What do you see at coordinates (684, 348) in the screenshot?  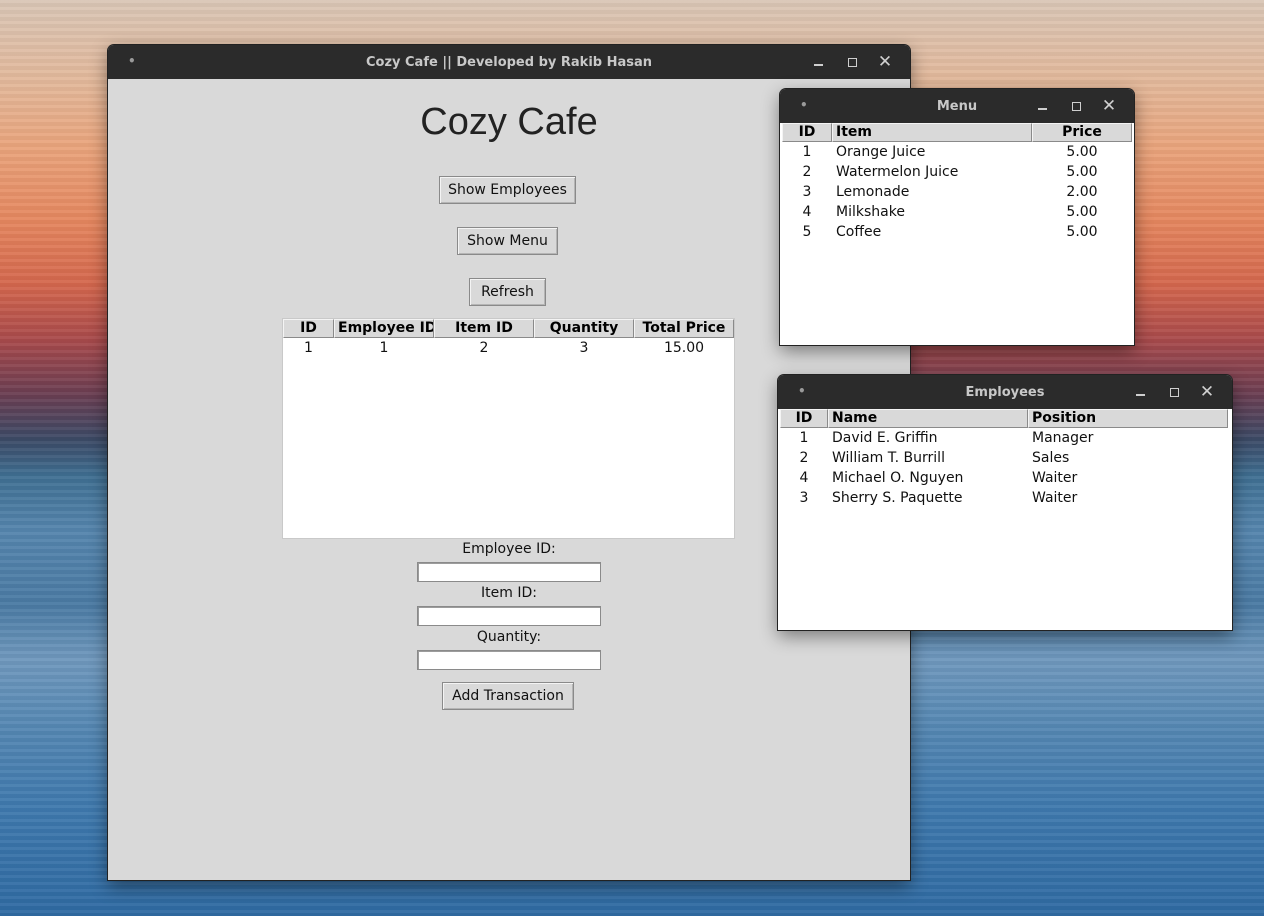 I see `cell-total-price: 15.00` at bounding box center [684, 348].